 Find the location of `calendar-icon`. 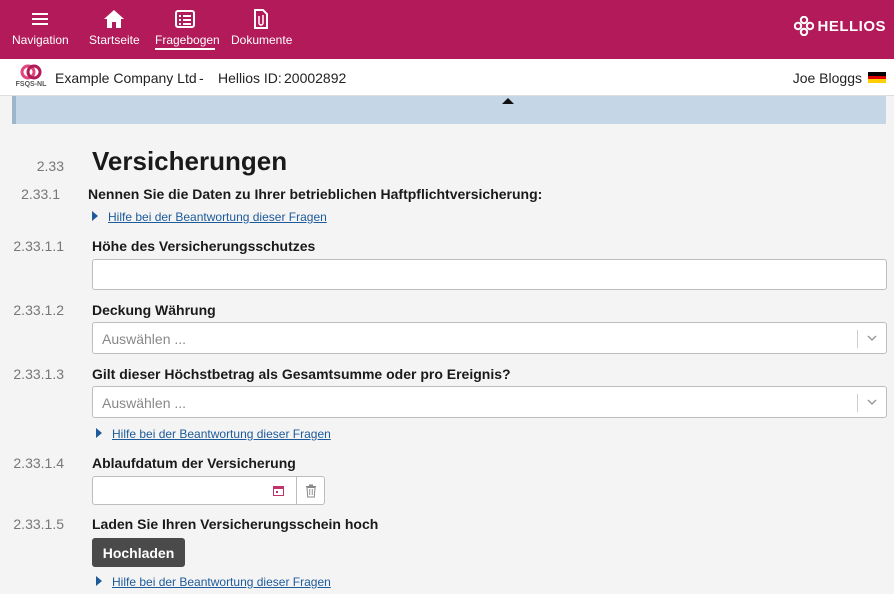

calendar-icon is located at coordinates (278, 490).